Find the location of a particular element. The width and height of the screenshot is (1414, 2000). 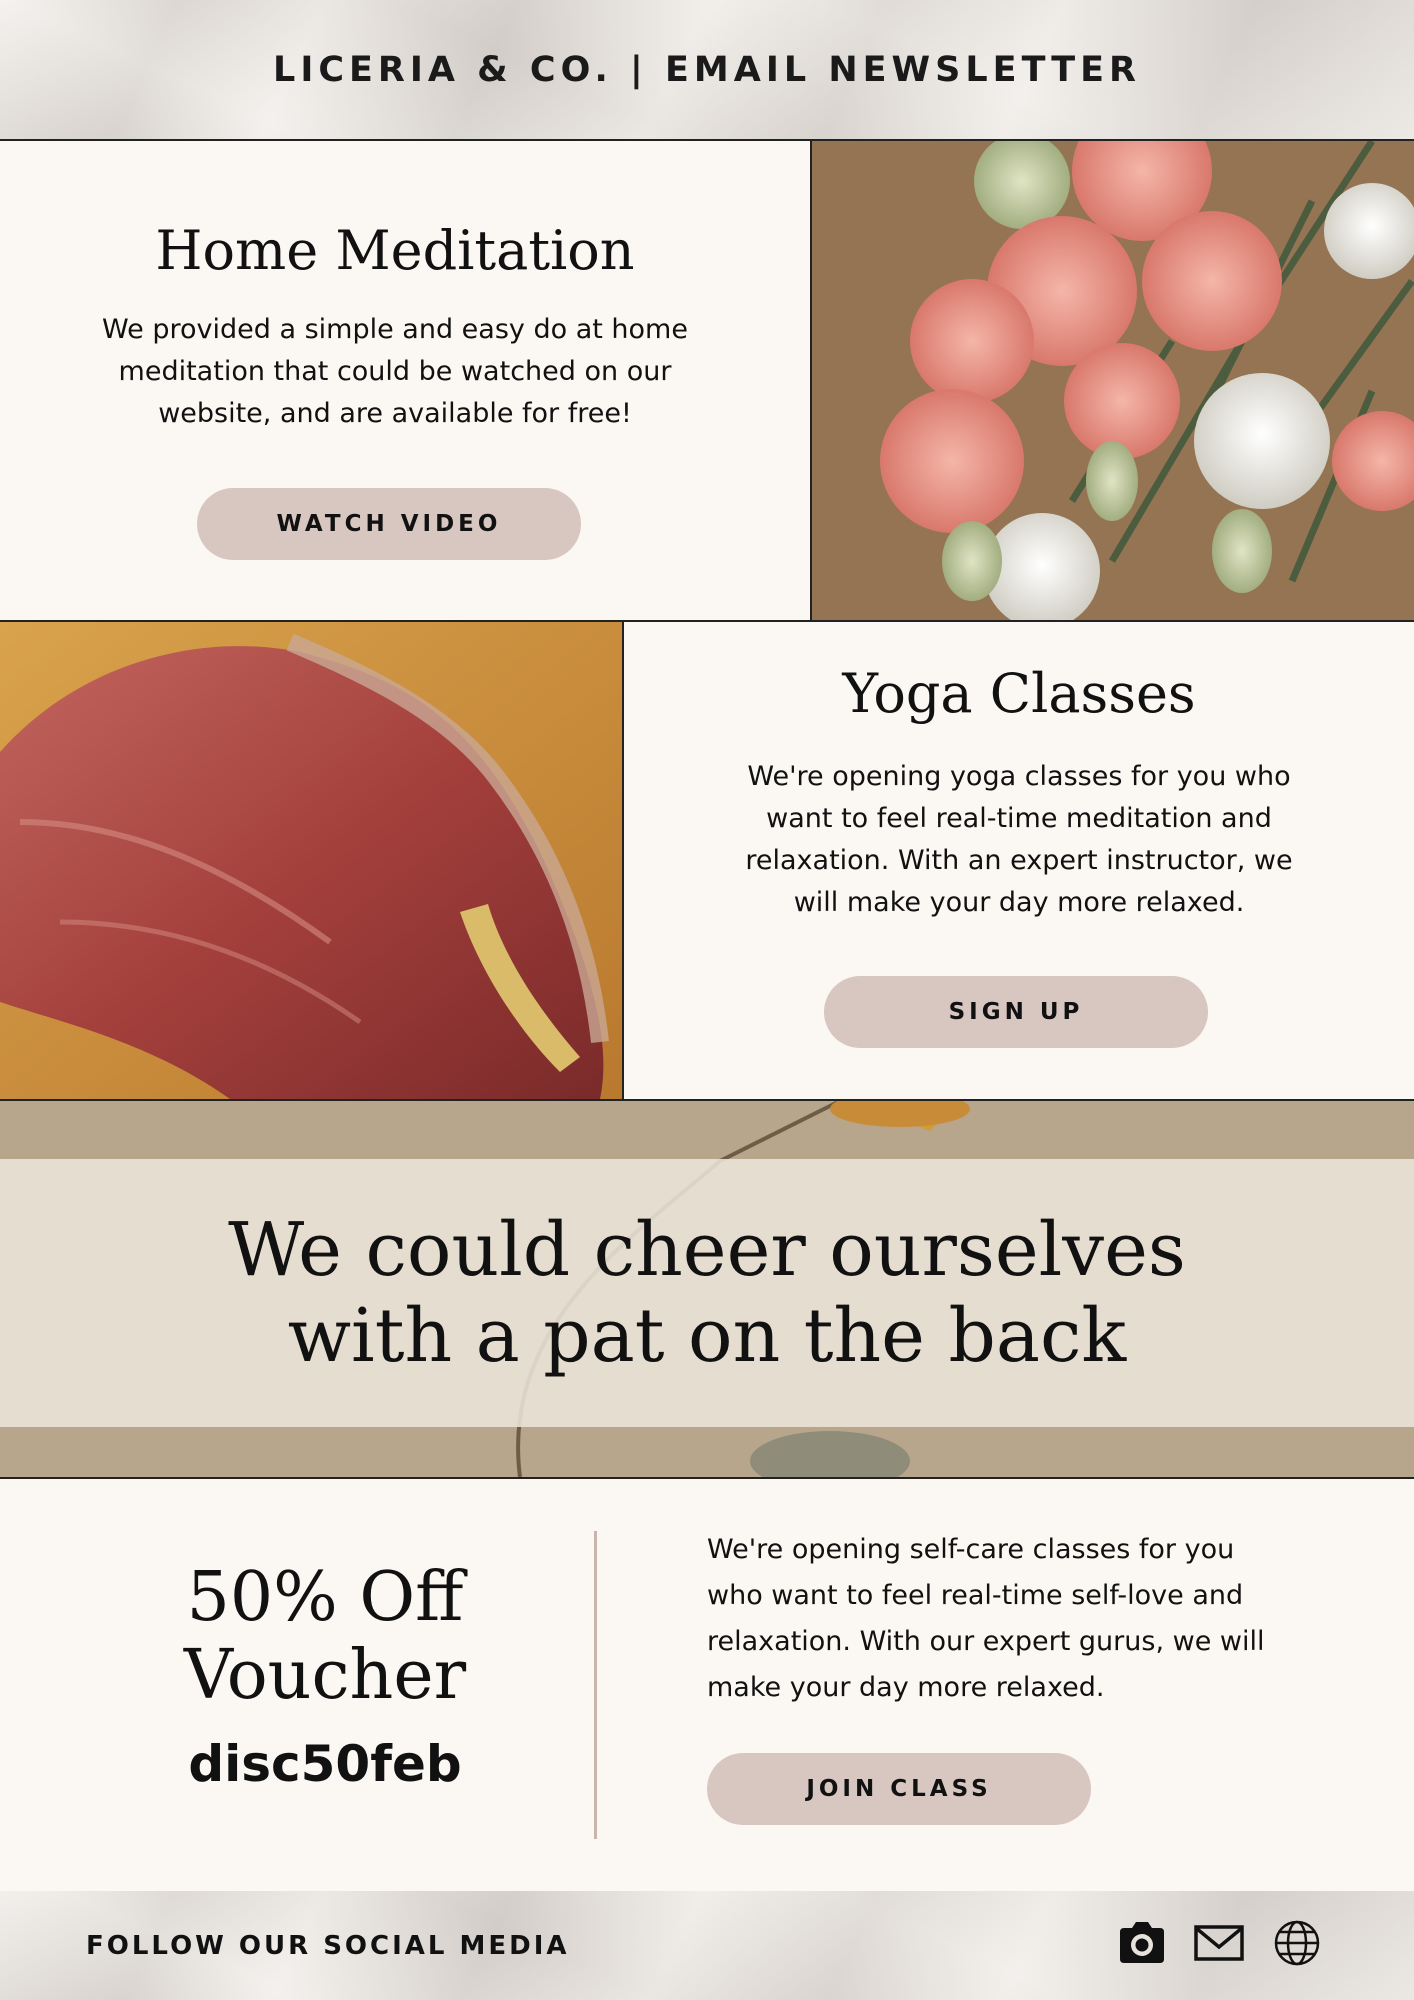

yoga-line: will make your day more relaxed. is located at coordinates (1019, 902).